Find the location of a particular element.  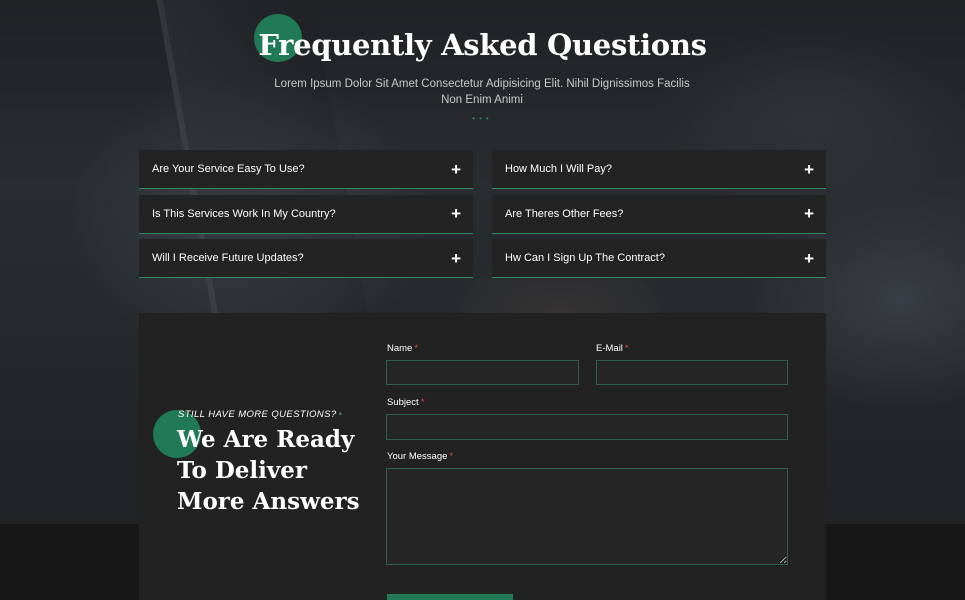

faq-item: Are Theres Other Fees? + is located at coordinates (659, 214).